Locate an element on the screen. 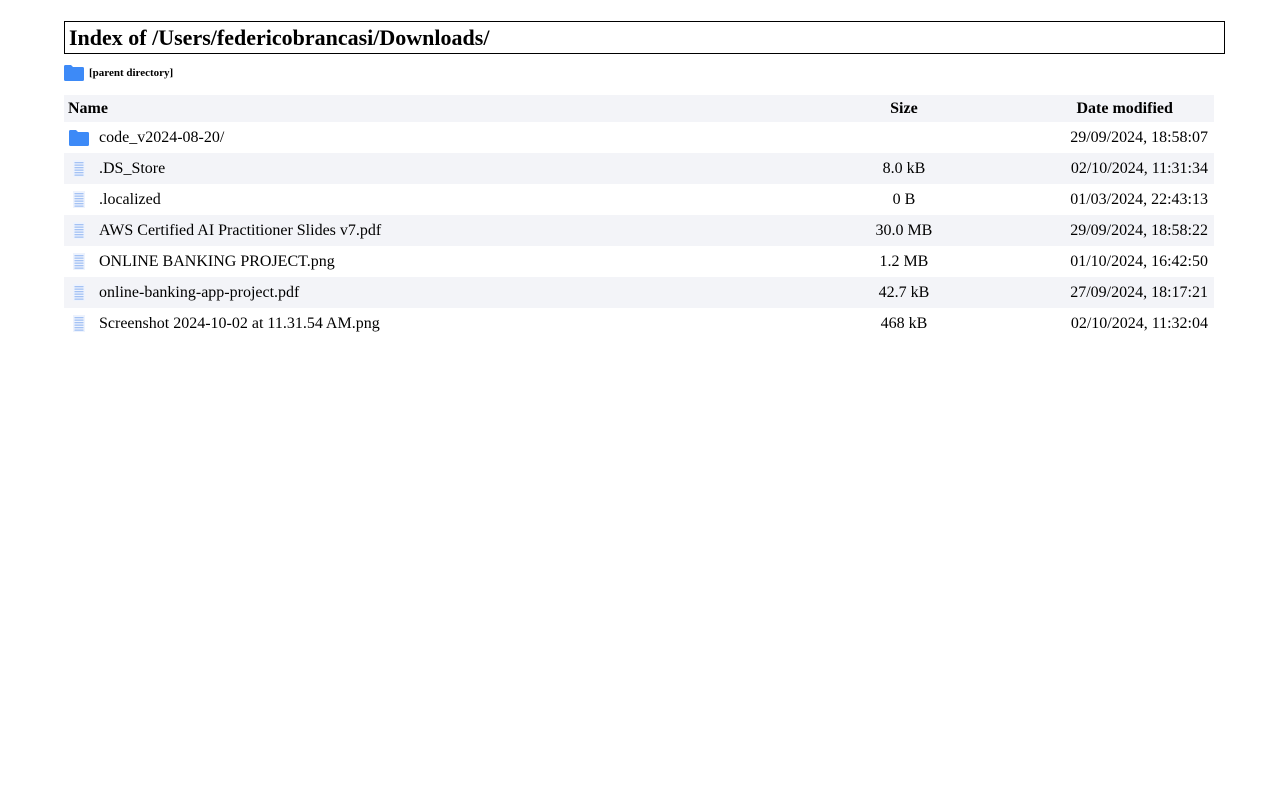 Image resolution: width=1280 pixels, height=800 pixels. table-row: .localized 0 B 01/03/2024, 22:43:13 is located at coordinates (639, 199).